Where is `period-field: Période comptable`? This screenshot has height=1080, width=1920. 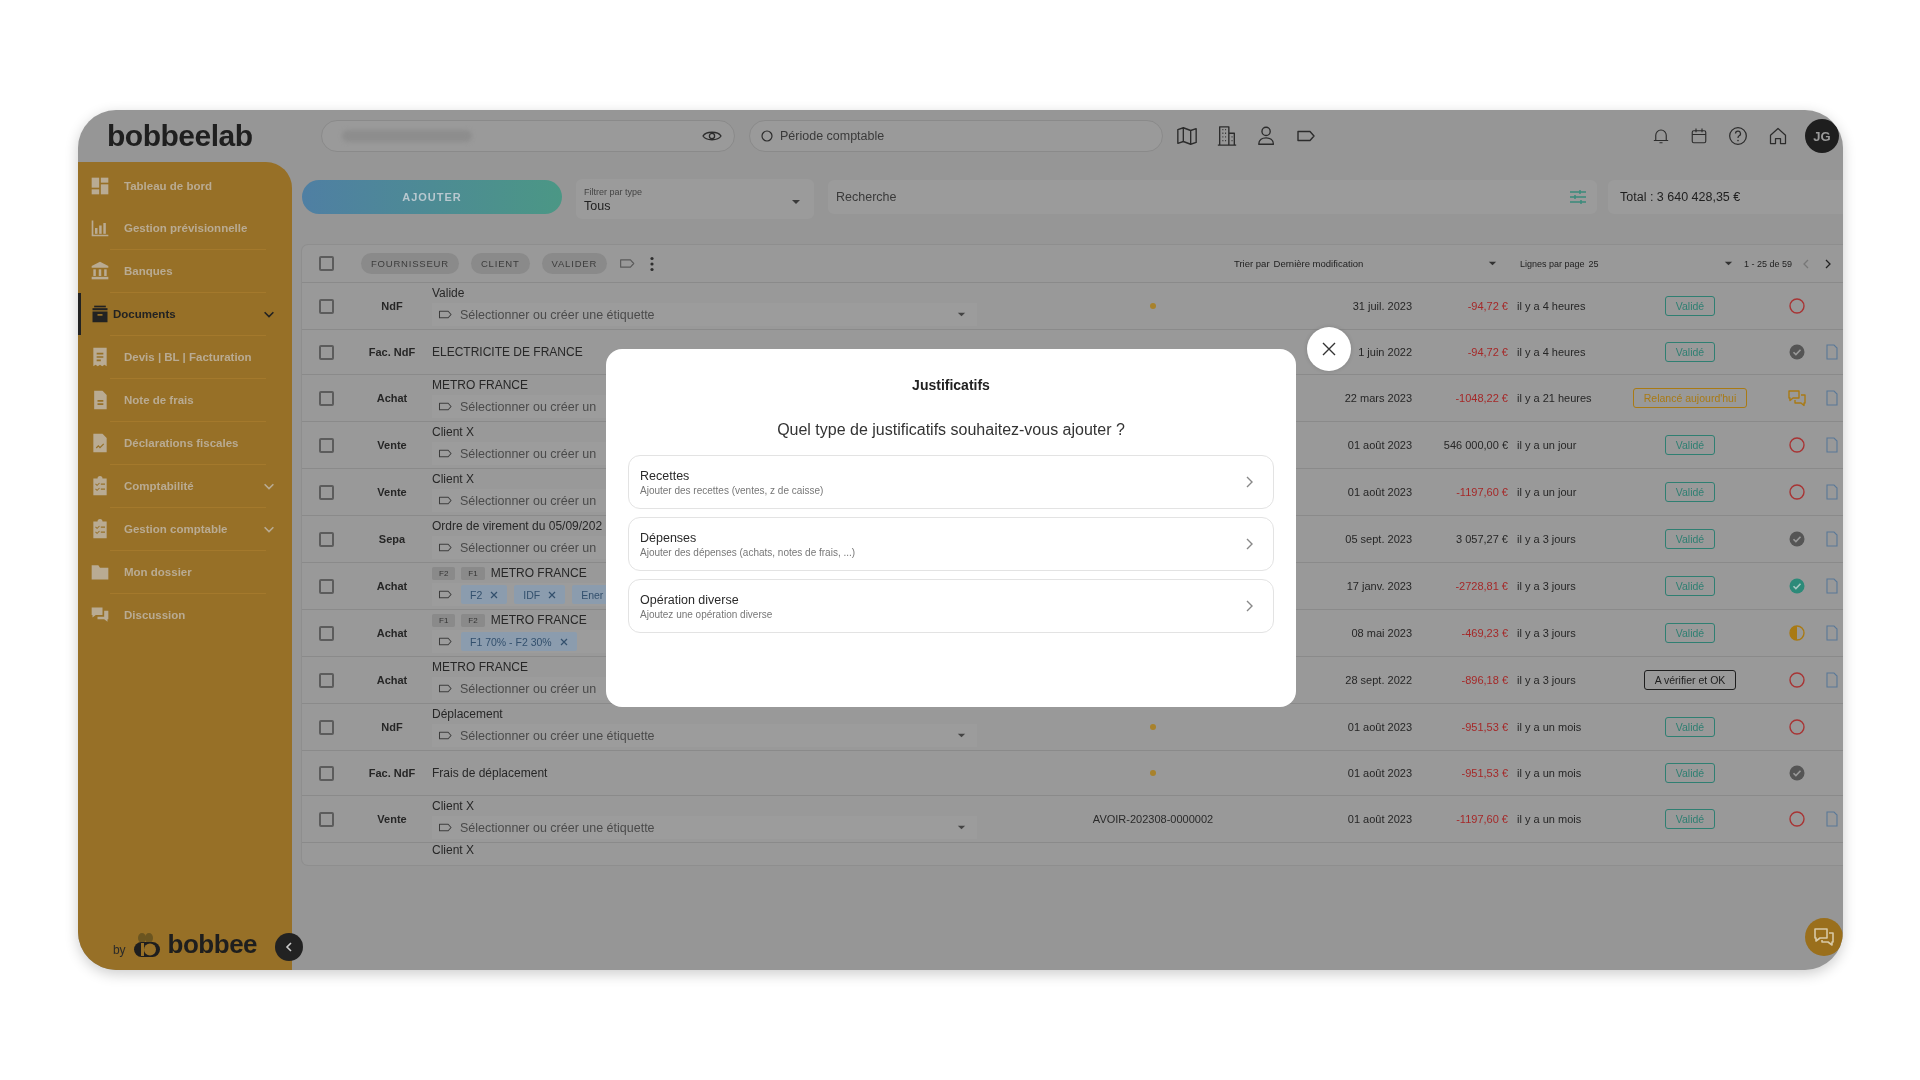 period-field: Période comptable is located at coordinates (956, 136).